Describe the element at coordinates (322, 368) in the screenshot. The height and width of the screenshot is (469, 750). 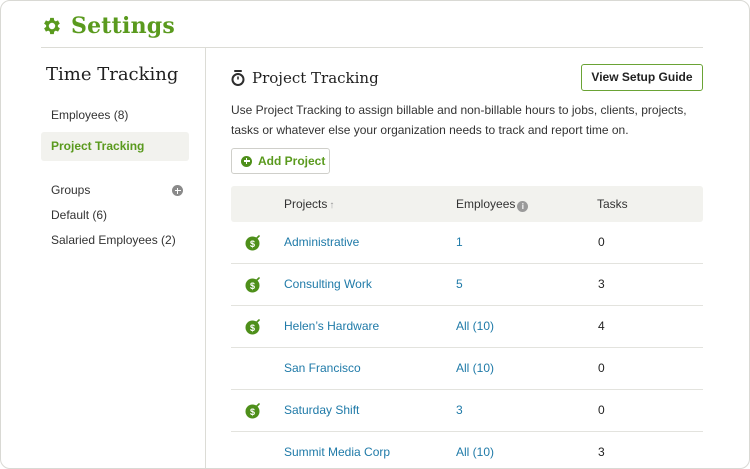
I see `project-link: San Francisco` at that location.